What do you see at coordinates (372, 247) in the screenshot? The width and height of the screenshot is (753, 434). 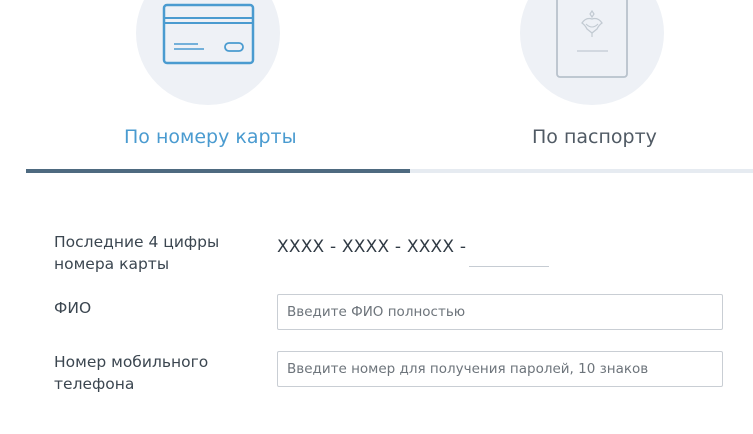 I see `card-number-mask: XXXX - XXXX - XXXX -` at bounding box center [372, 247].